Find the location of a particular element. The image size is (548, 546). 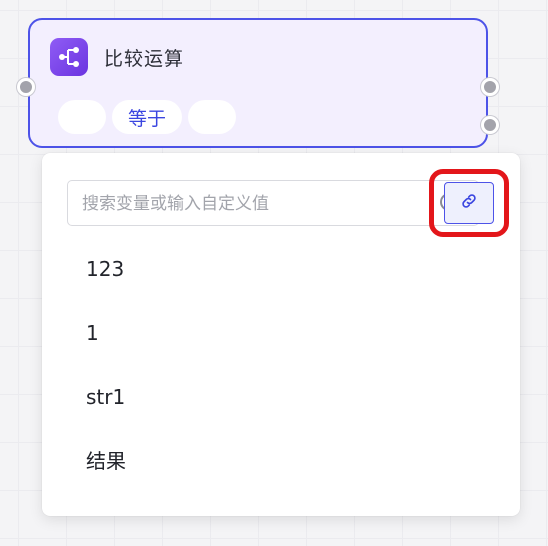

node-header: 比较运算 is located at coordinates (117, 57).